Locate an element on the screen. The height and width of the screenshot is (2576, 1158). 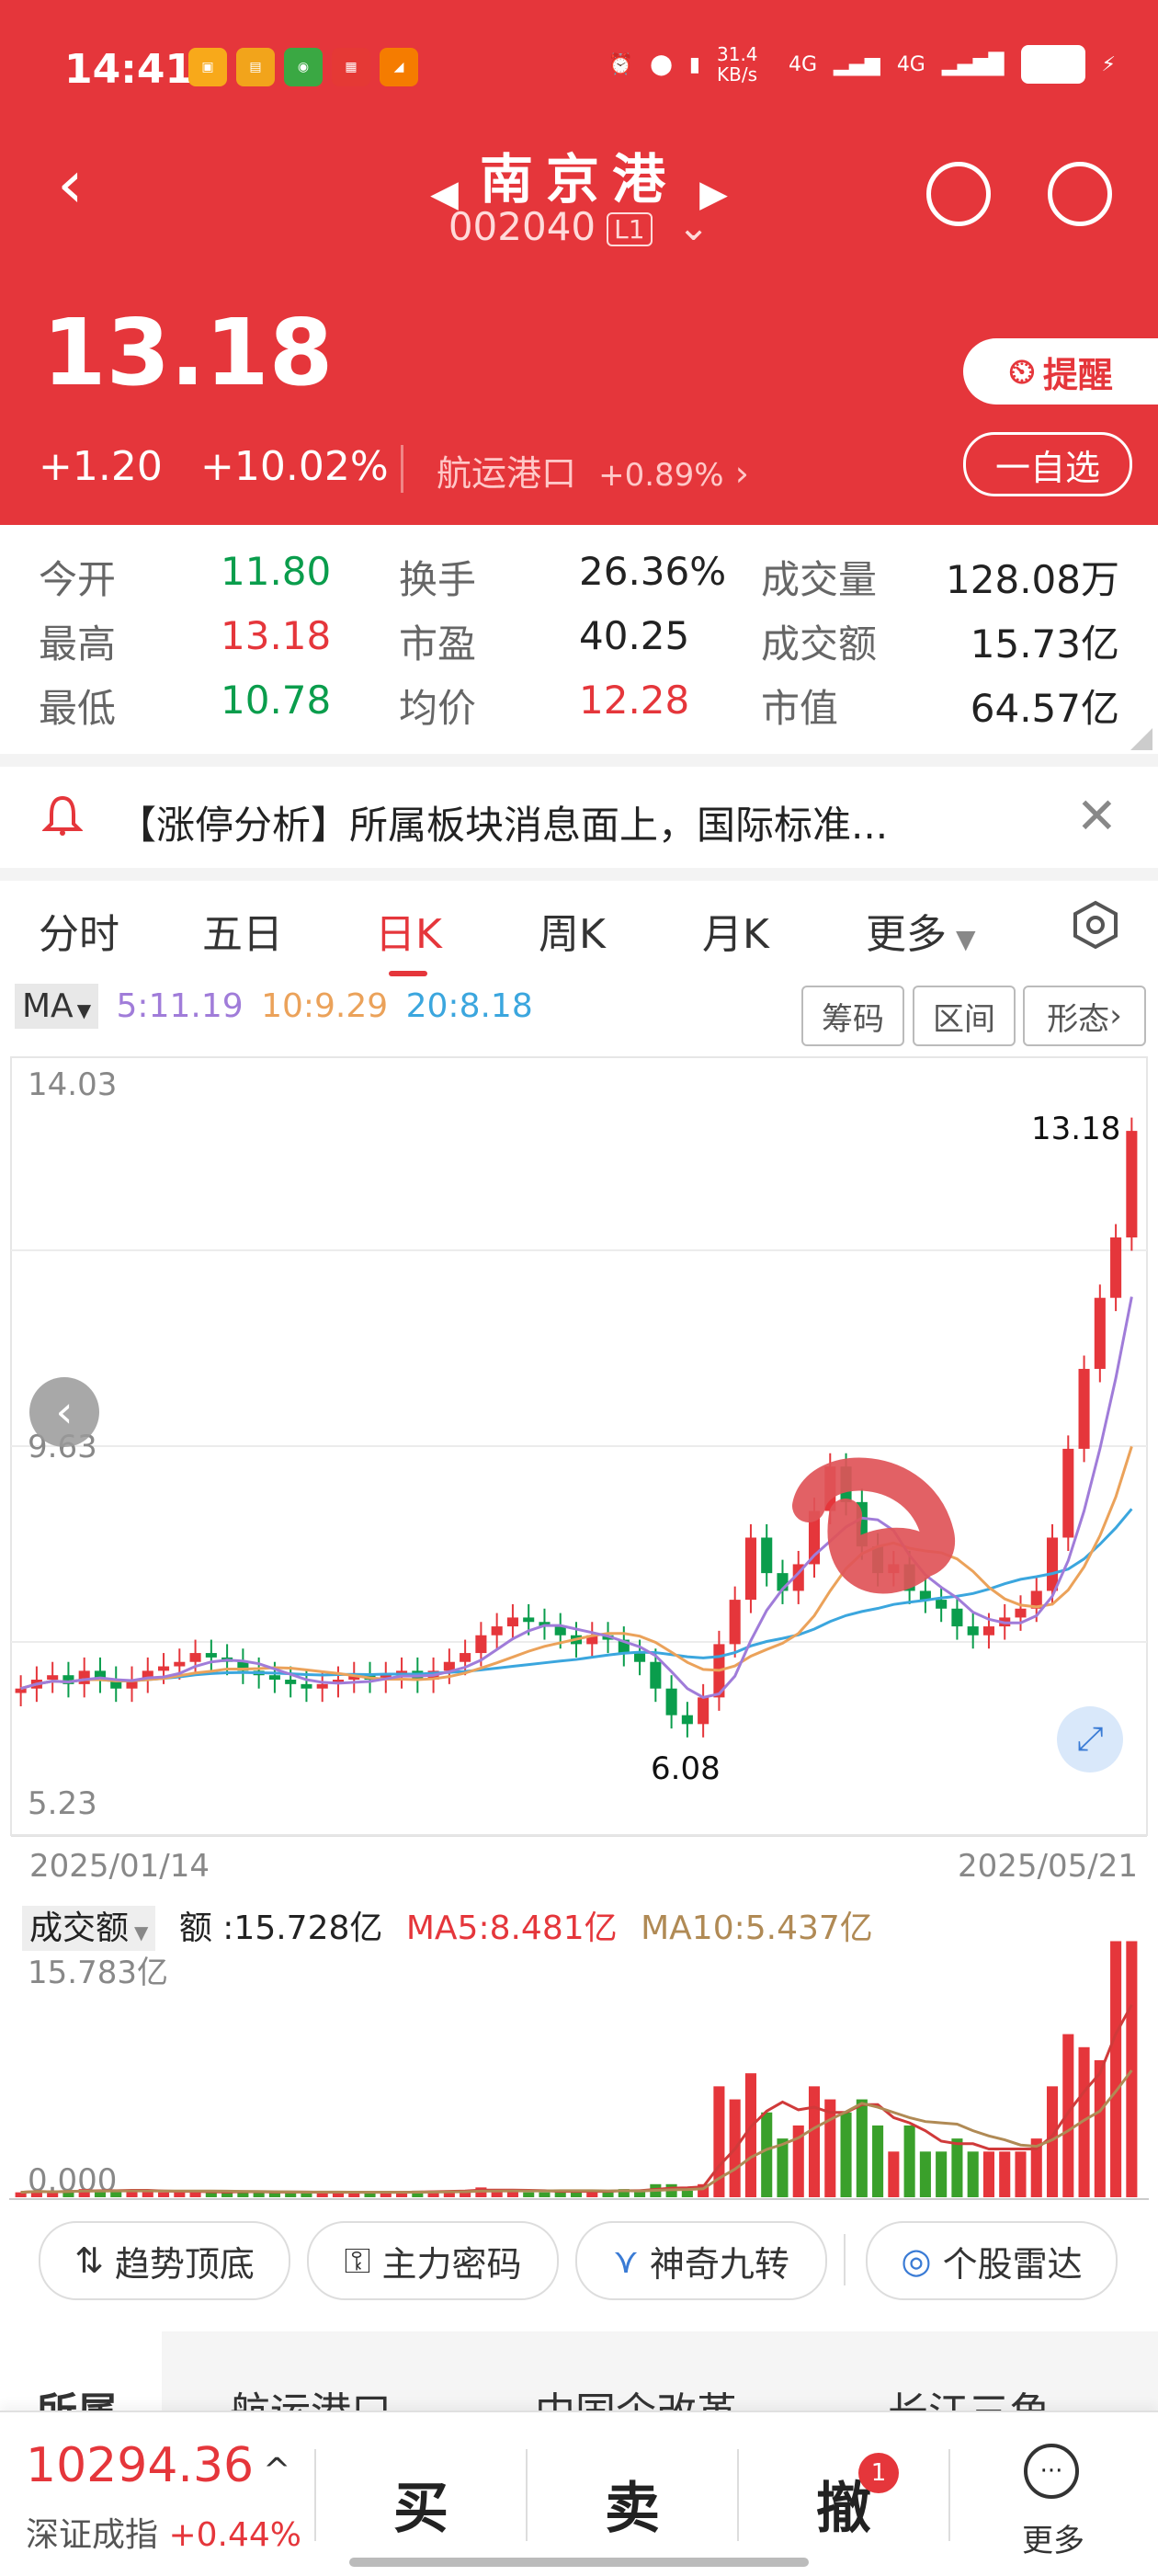
sell-button: 卖 is located at coordinates (632, 2504).